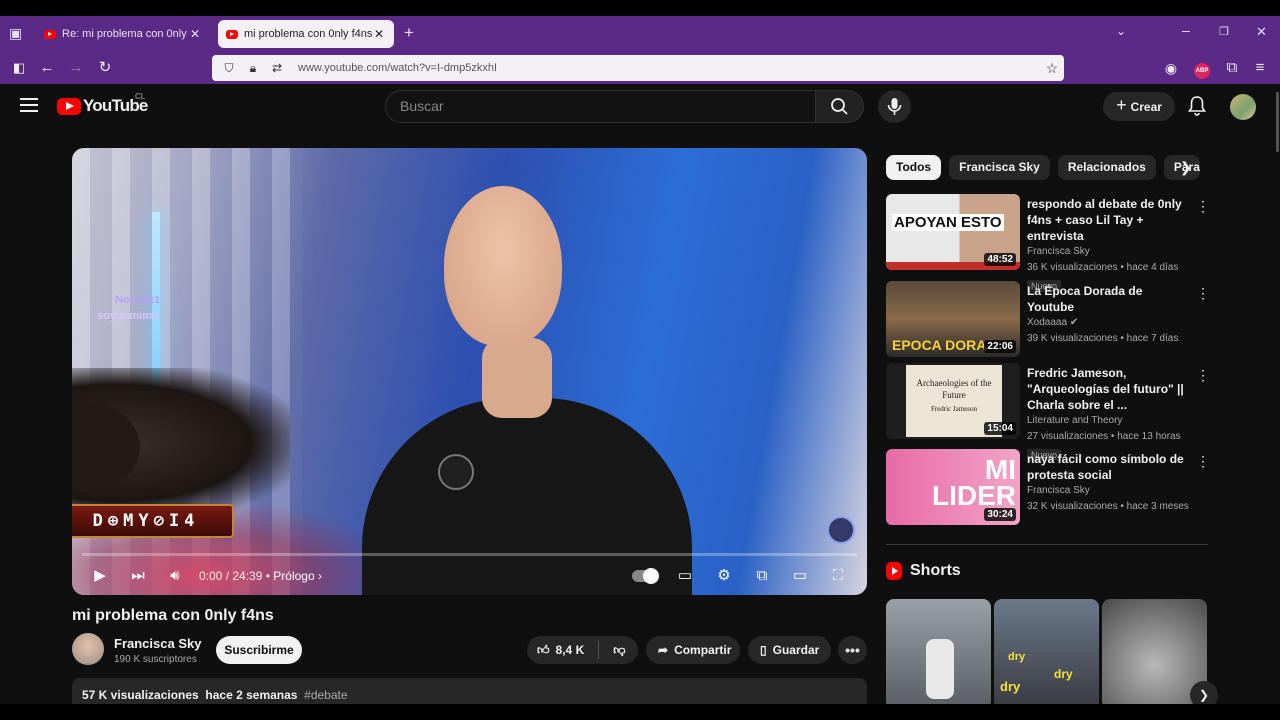  What do you see at coordinates (974, 482) in the screenshot?
I see `thumb-text: MI LIDER` at bounding box center [974, 482].